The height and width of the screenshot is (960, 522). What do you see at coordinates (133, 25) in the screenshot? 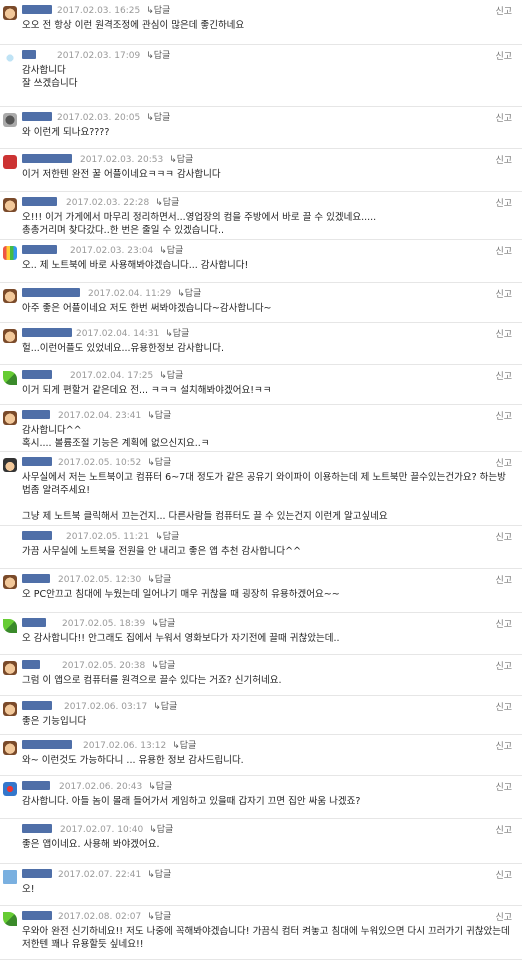
I see `comment-text: 오오 전 항상 이런 원격조정에 관심이 많은데 좋긴하네요` at bounding box center [133, 25].